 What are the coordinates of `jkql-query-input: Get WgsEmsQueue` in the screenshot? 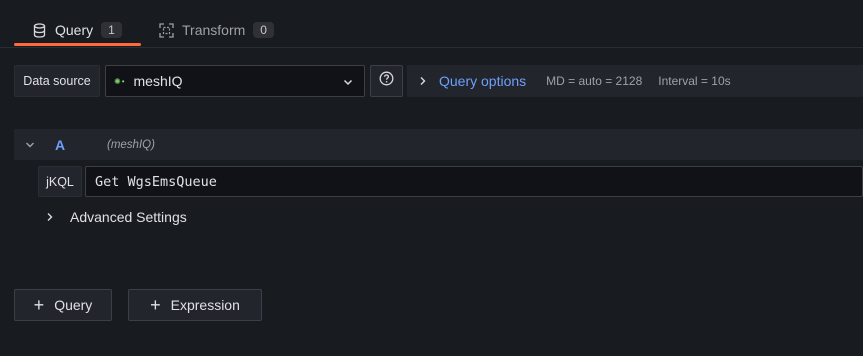 It's located at (474, 181).